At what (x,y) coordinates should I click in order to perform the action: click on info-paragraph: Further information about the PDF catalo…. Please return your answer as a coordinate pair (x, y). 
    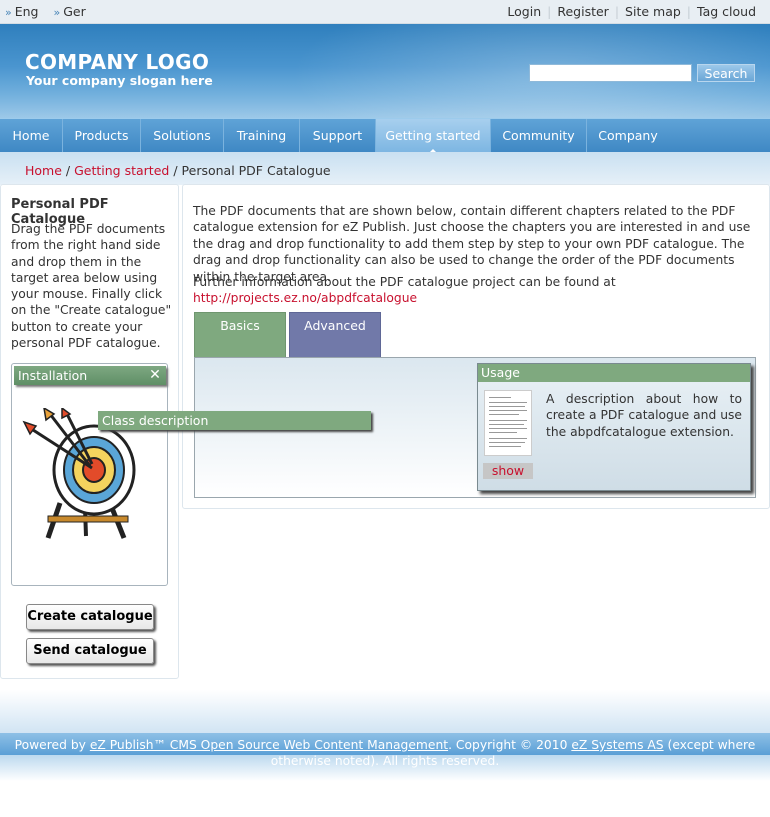
    Looking at the image, I should click on (475, 290).